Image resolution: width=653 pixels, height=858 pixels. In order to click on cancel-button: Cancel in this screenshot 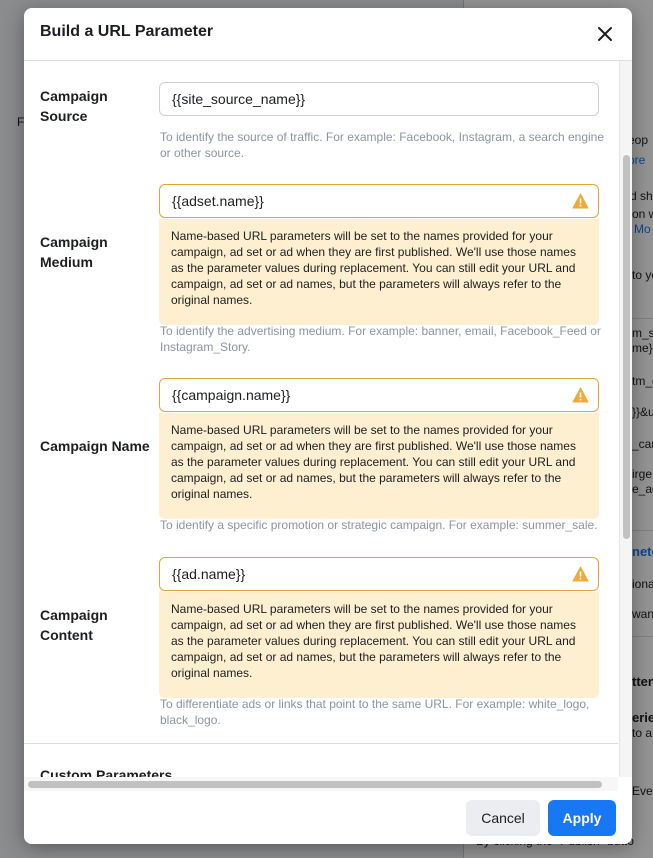, I will do `click(503, 818)`.